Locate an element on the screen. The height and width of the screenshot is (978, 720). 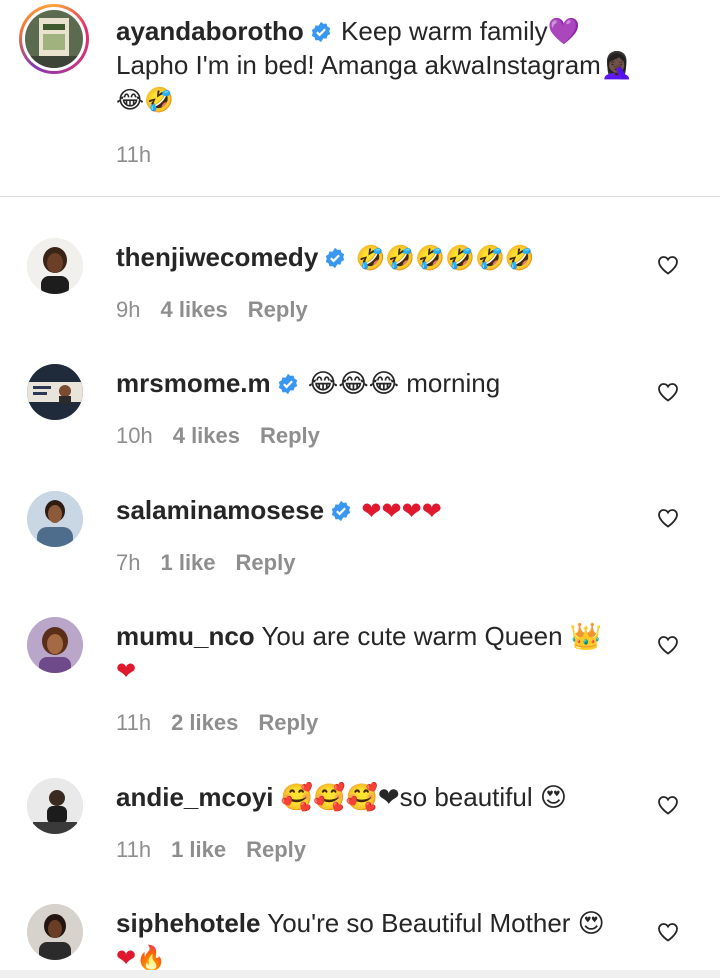
comment-meta: 11h 2 likes Reply is located at coordinates (227, 723).